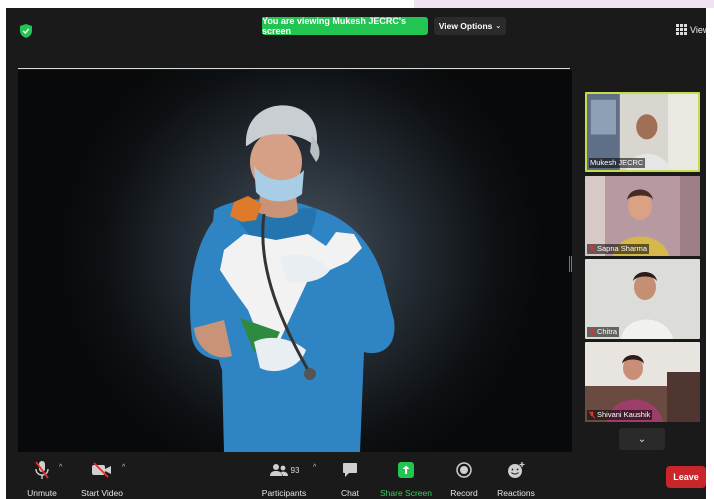 The height and width of the screenshot is (499, 714). What do you see at coordinates (465, 26) in the screenshot?
I see `view-options-label: View Options` at bounding box center [465, 26].